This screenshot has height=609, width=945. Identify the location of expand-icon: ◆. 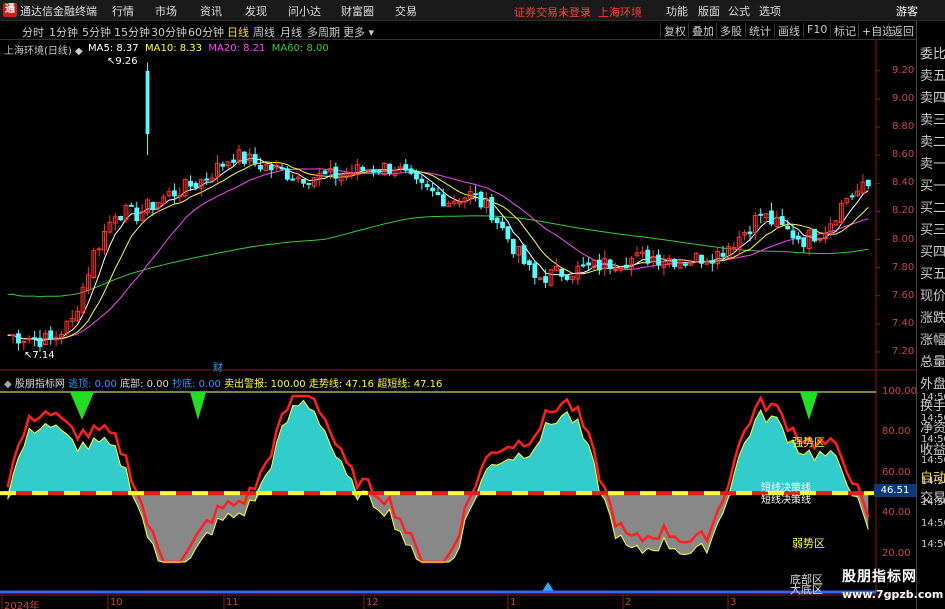
(77, 51).